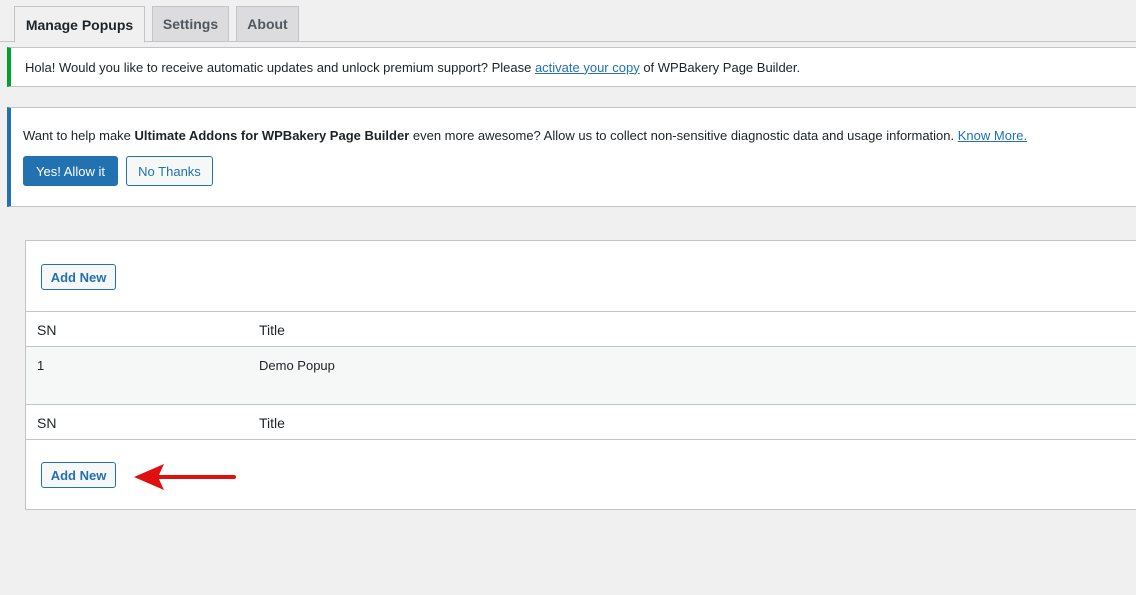  Describe the element at coordinates (267, 24) in the screenshot. I see `tab-about: About` at that location.